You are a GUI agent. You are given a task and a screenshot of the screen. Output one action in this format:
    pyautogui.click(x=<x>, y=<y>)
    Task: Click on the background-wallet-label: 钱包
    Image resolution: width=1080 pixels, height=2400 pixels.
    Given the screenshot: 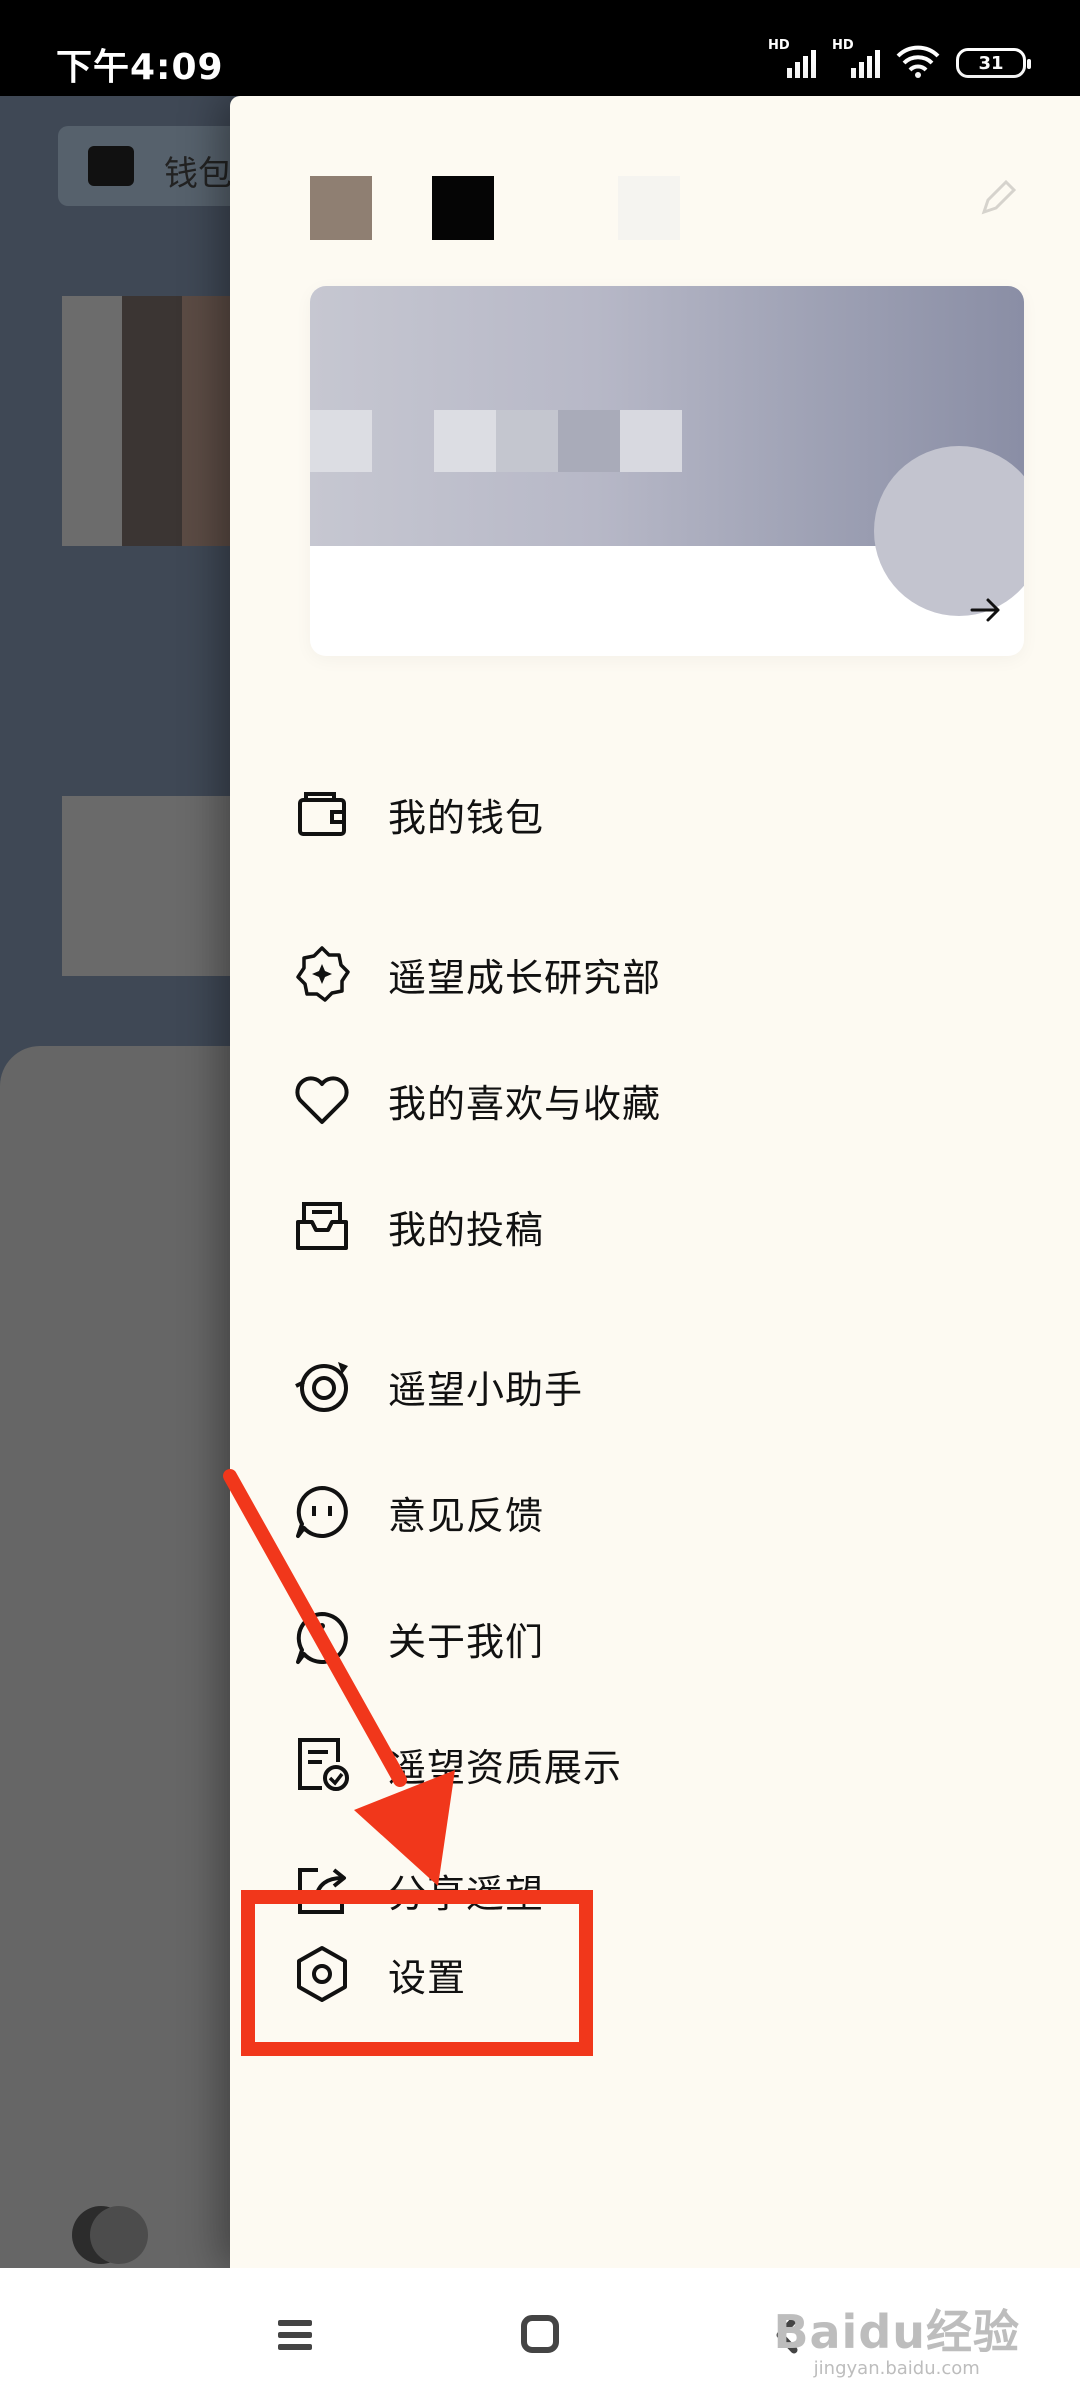 What is the action you would take?
    pyautogui.click(x=198, y=174)
    